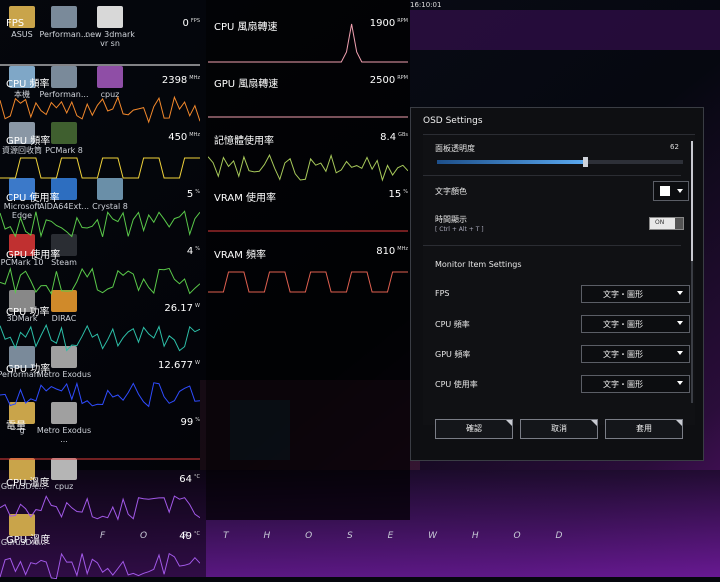  Describe the element at coordinates (174, 80) in the screenshot. I see `metric-number: 2398` at that location.